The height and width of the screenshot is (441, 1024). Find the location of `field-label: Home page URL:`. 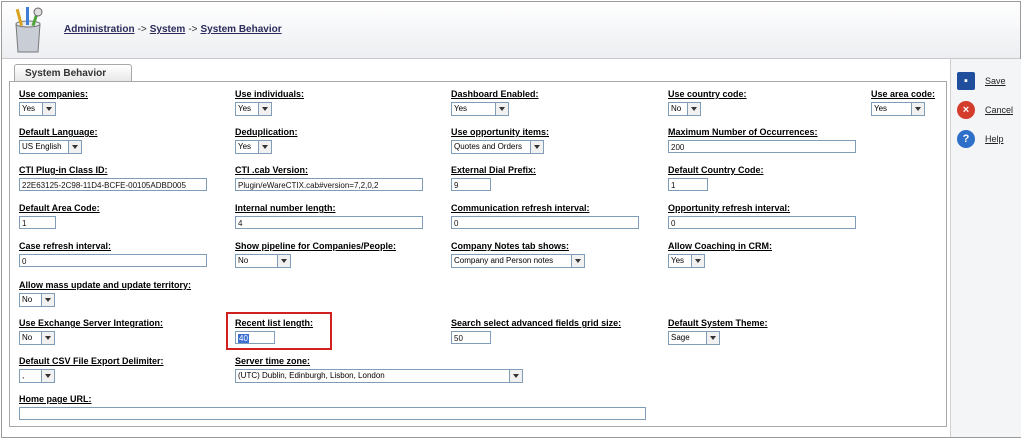

field-label: Home page URL: is located at coordinates (55, 399).